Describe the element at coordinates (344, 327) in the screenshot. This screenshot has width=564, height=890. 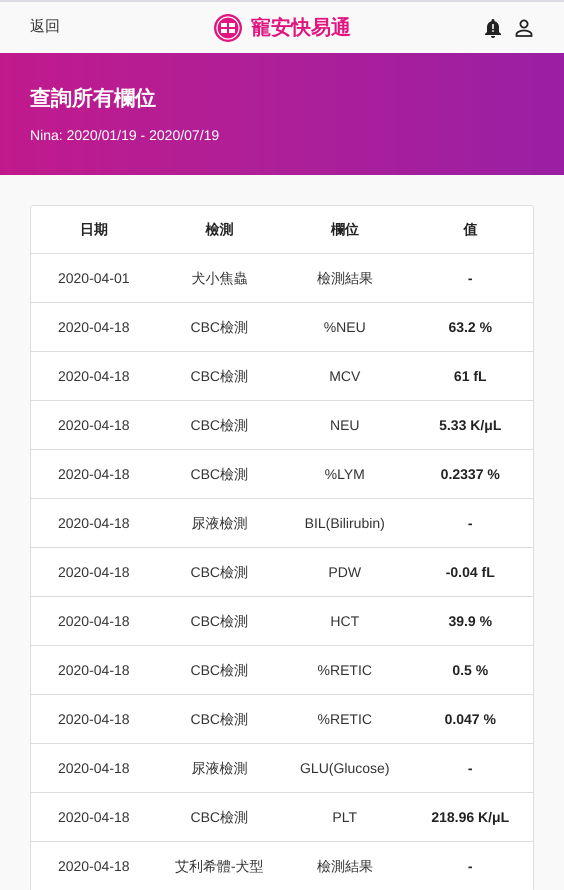
I see `table-cell-text: %NEU` at that location.